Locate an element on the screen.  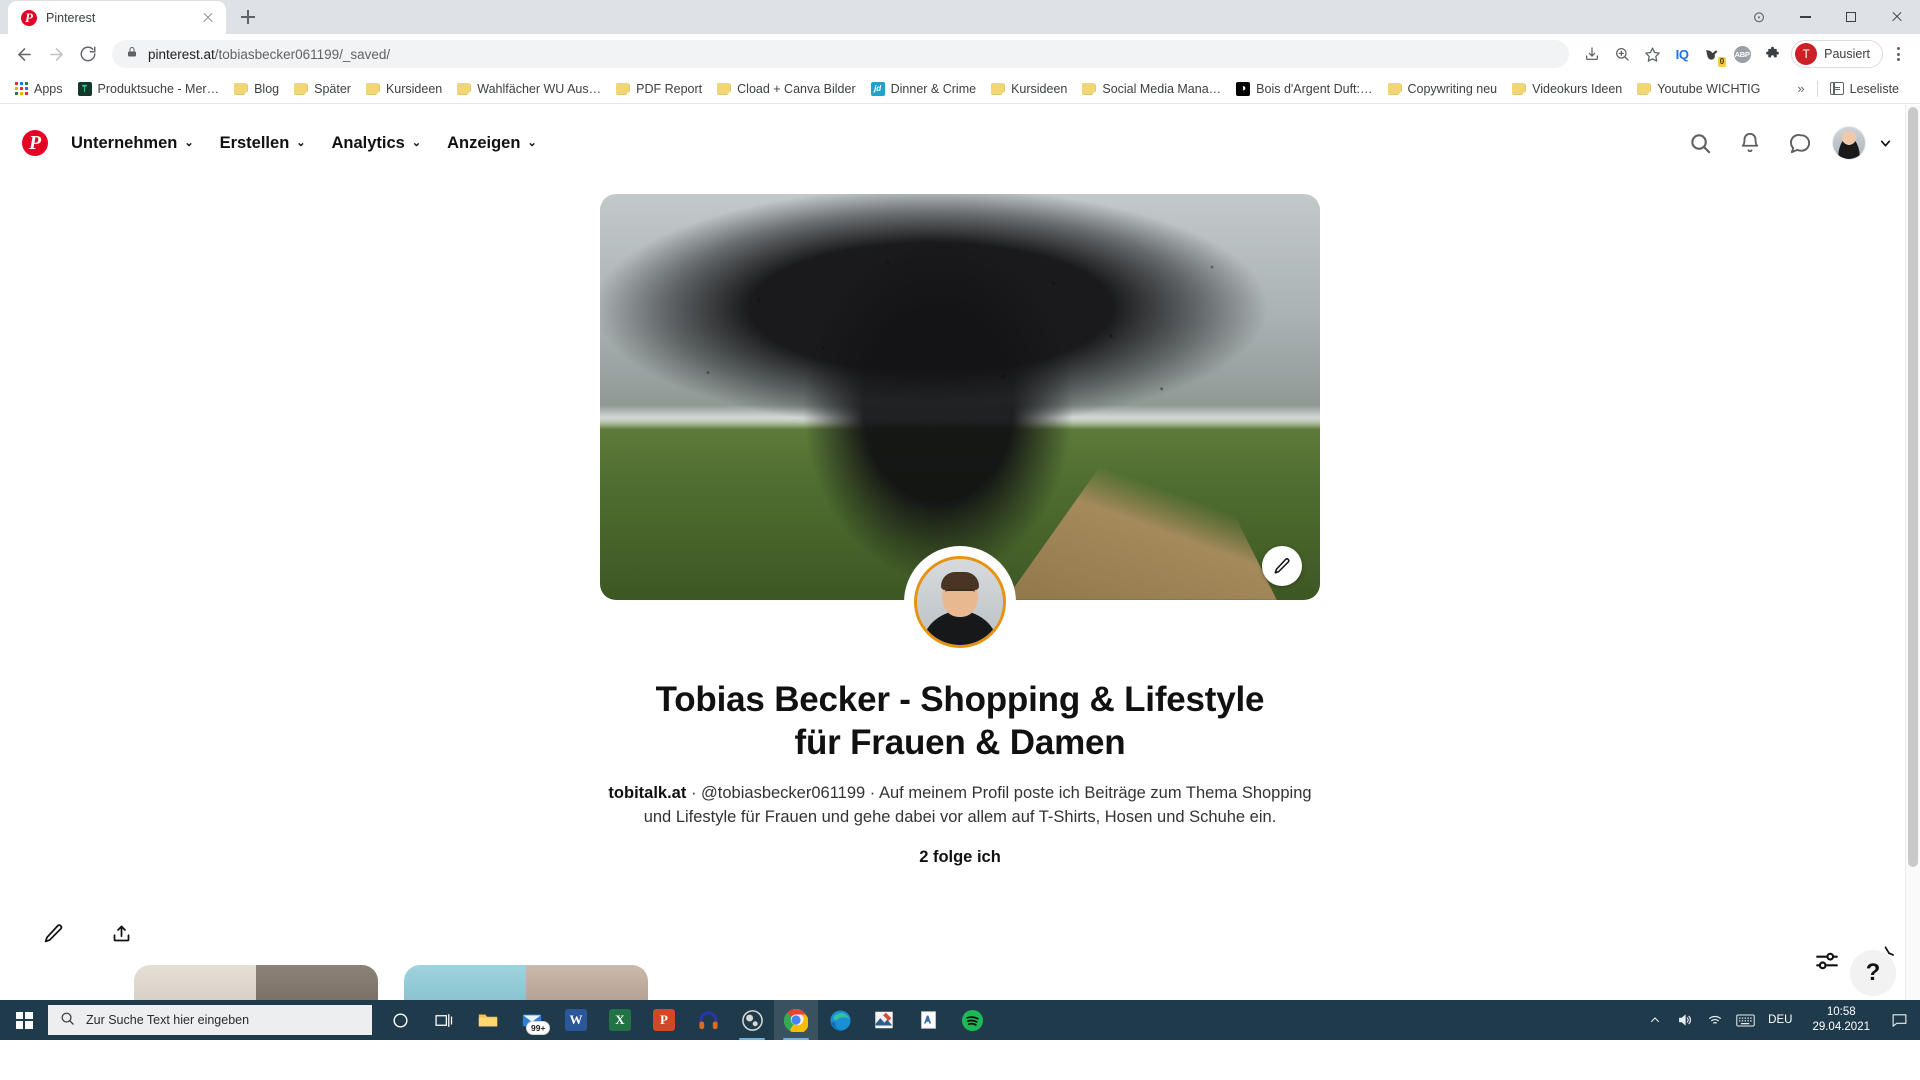
chrome-profile-button: T Pausiert is located at coordinates (1837, 54).